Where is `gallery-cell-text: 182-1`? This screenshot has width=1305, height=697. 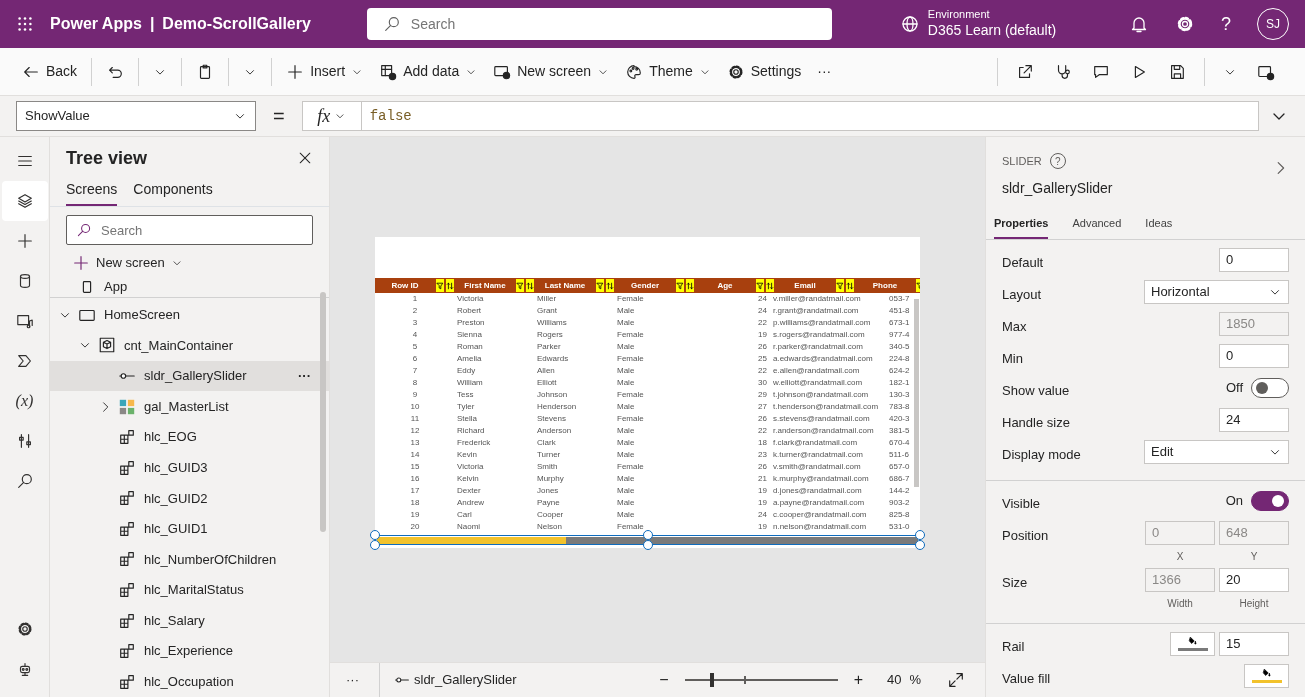 gallery-cell-text: 182-1 is located at coordinates (899, 383).